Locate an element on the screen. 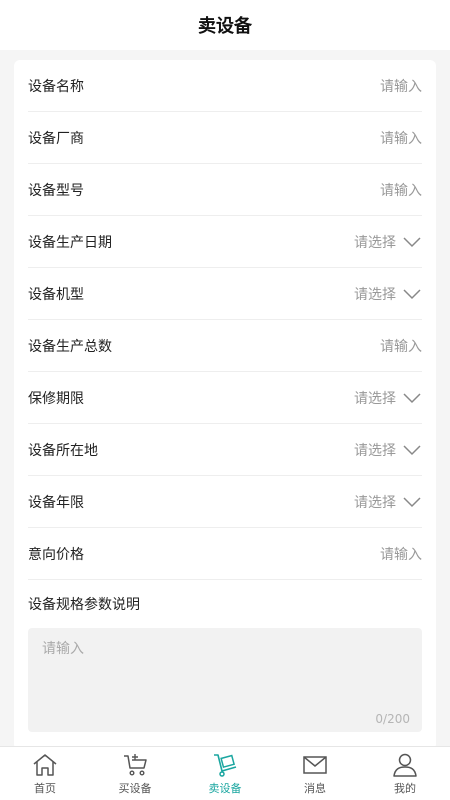 This screenshot has width=450, height=800. tab-label: 买设备 is located at coordinates (135, 788).